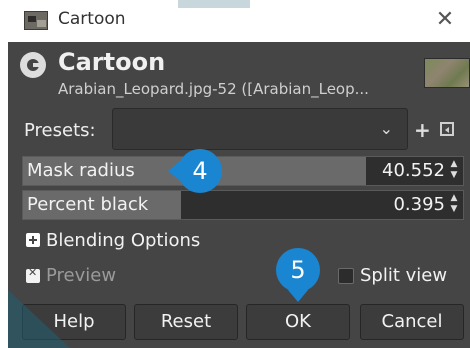 This screenshot has width=470, height=348. I want to click on cancel-button: Cancel, so click(412, 322).